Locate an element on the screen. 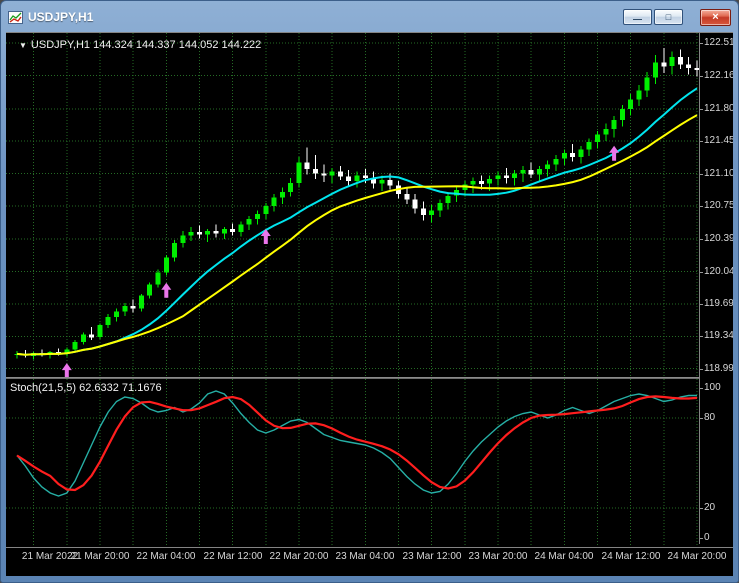  chart-window-icon is located at coordinates (15, 17).